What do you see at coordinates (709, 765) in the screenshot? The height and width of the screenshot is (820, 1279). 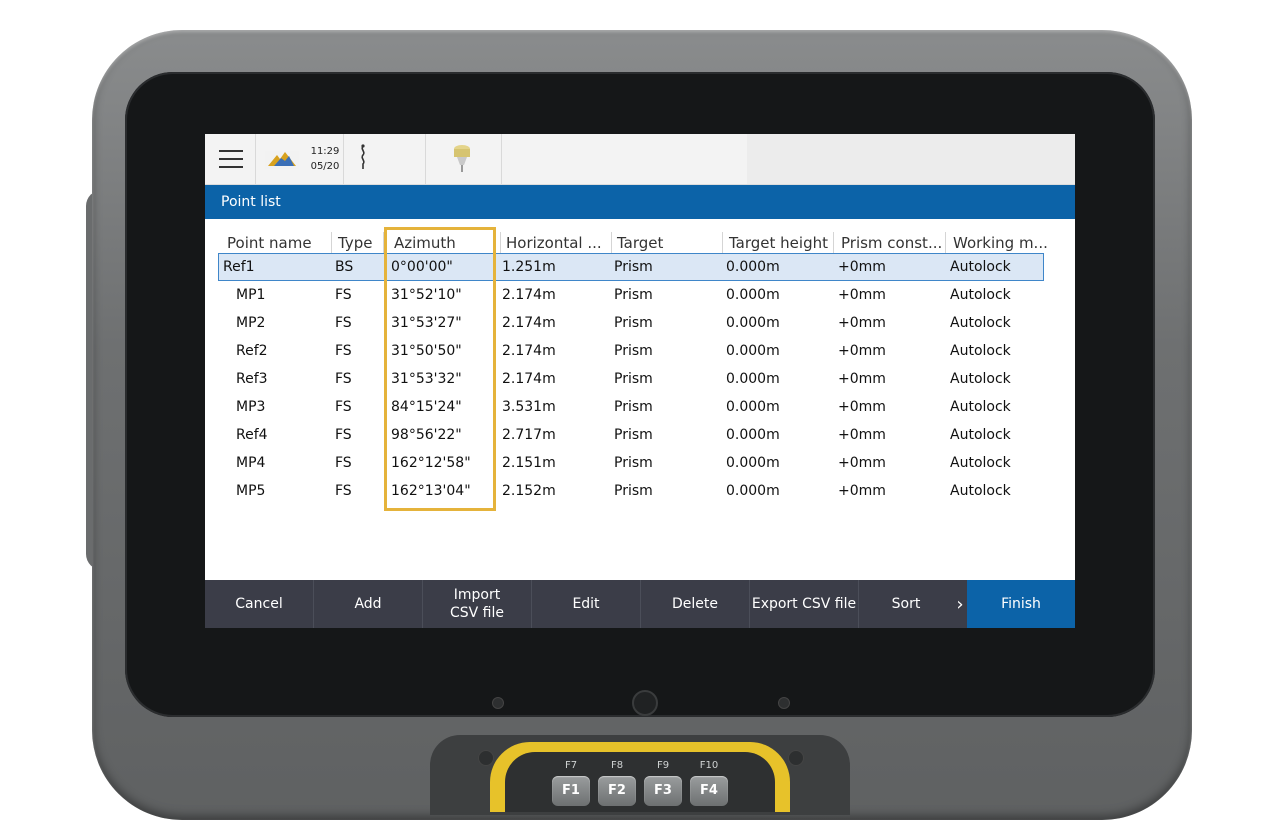 I see `fkey-label-f10: F10` at bounding box center [709, 765].